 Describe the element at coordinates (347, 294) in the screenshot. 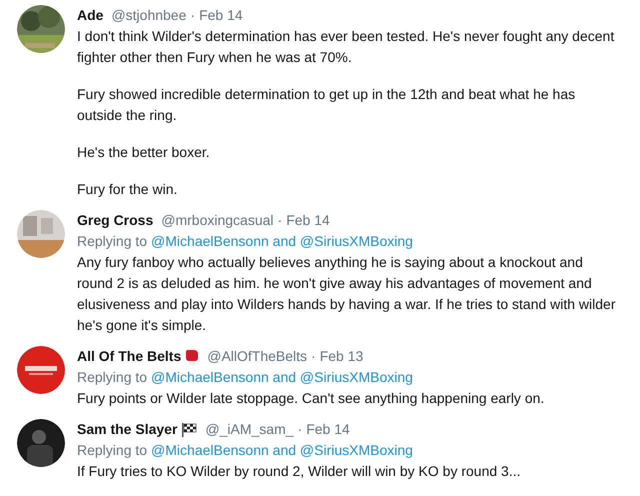

I see `tweet-text: Any fury fanboy who actually believes anything he is saying about a knockout and round 2 is as deluded as him. he won't give away his advantages of movement and elusiveness and play into Wilders hands by having a war. If he tries to stand with wilder he's gone it's simple.` at that location.